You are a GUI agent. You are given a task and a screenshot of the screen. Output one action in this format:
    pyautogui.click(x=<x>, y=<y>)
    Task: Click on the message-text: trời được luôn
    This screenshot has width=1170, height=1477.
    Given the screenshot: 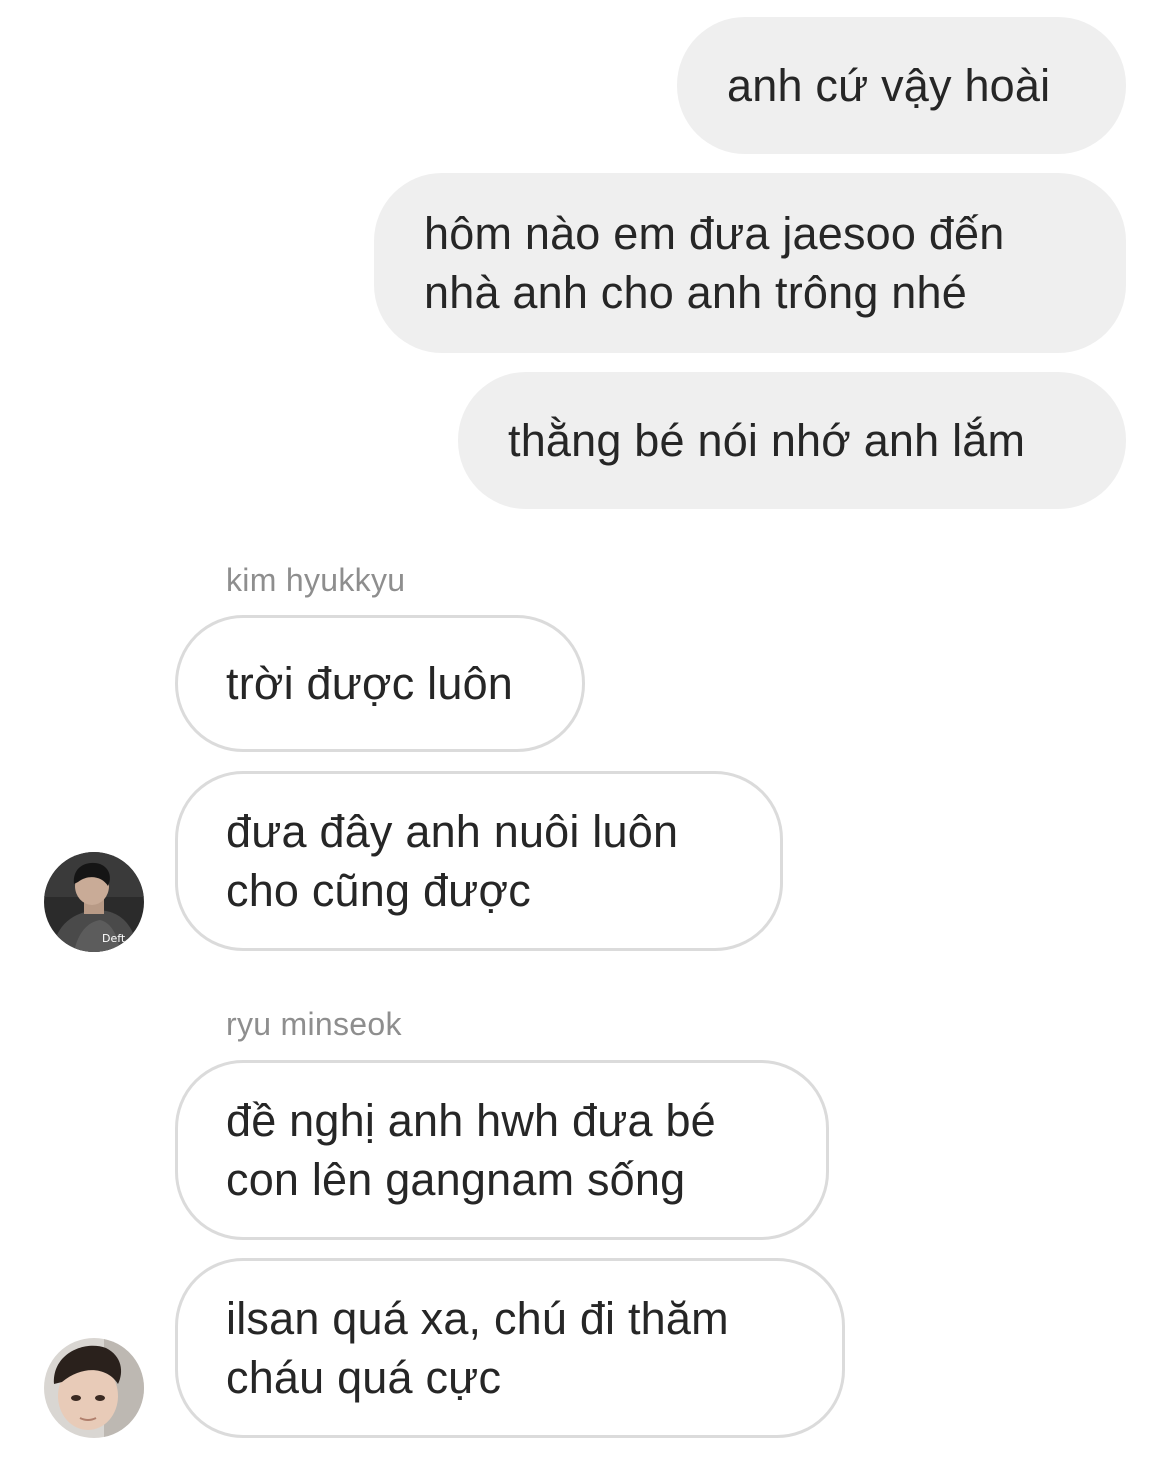 What is the action you would take?
    pyautogui.click(x=370, y=683)
    